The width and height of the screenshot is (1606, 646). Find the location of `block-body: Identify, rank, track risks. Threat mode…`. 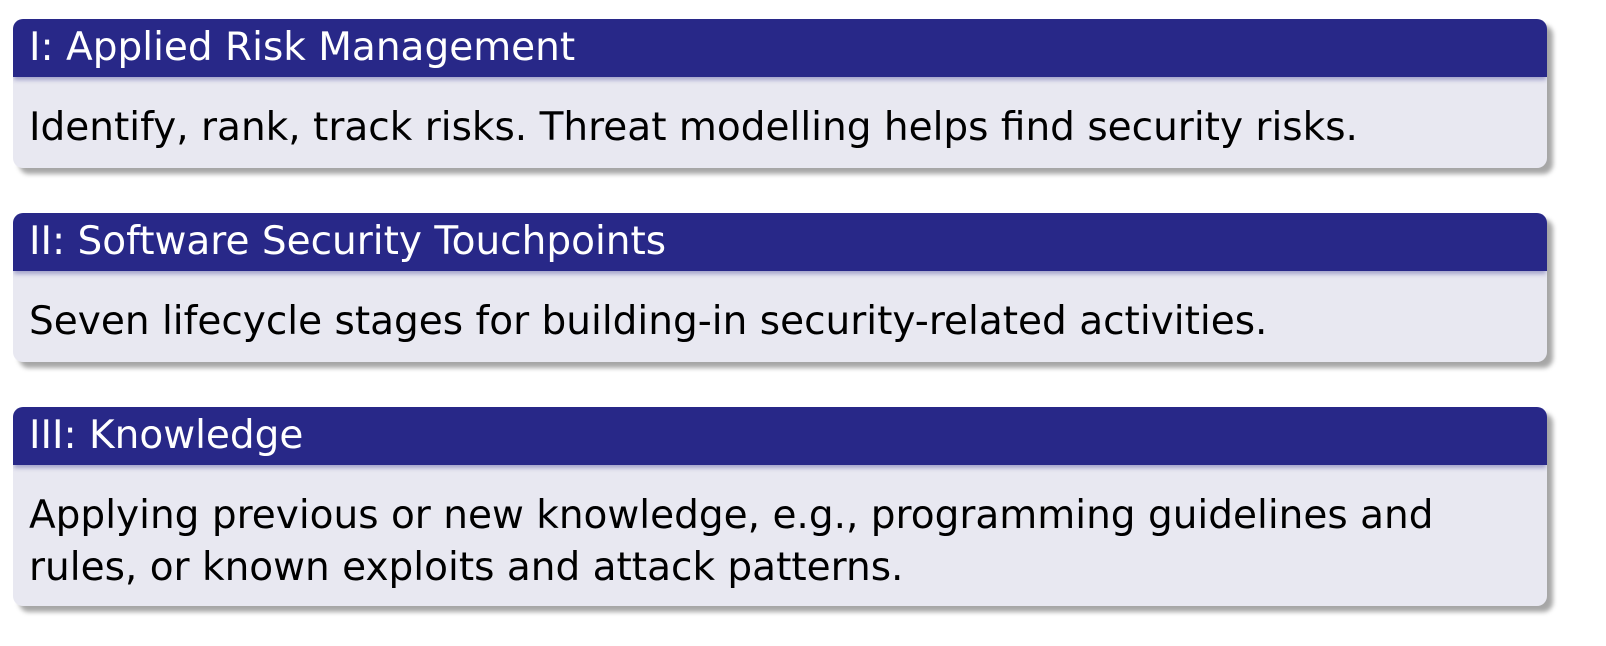

block-body: Identify, rank, track risks. Threat mode… is located at coordinates (693, 127).